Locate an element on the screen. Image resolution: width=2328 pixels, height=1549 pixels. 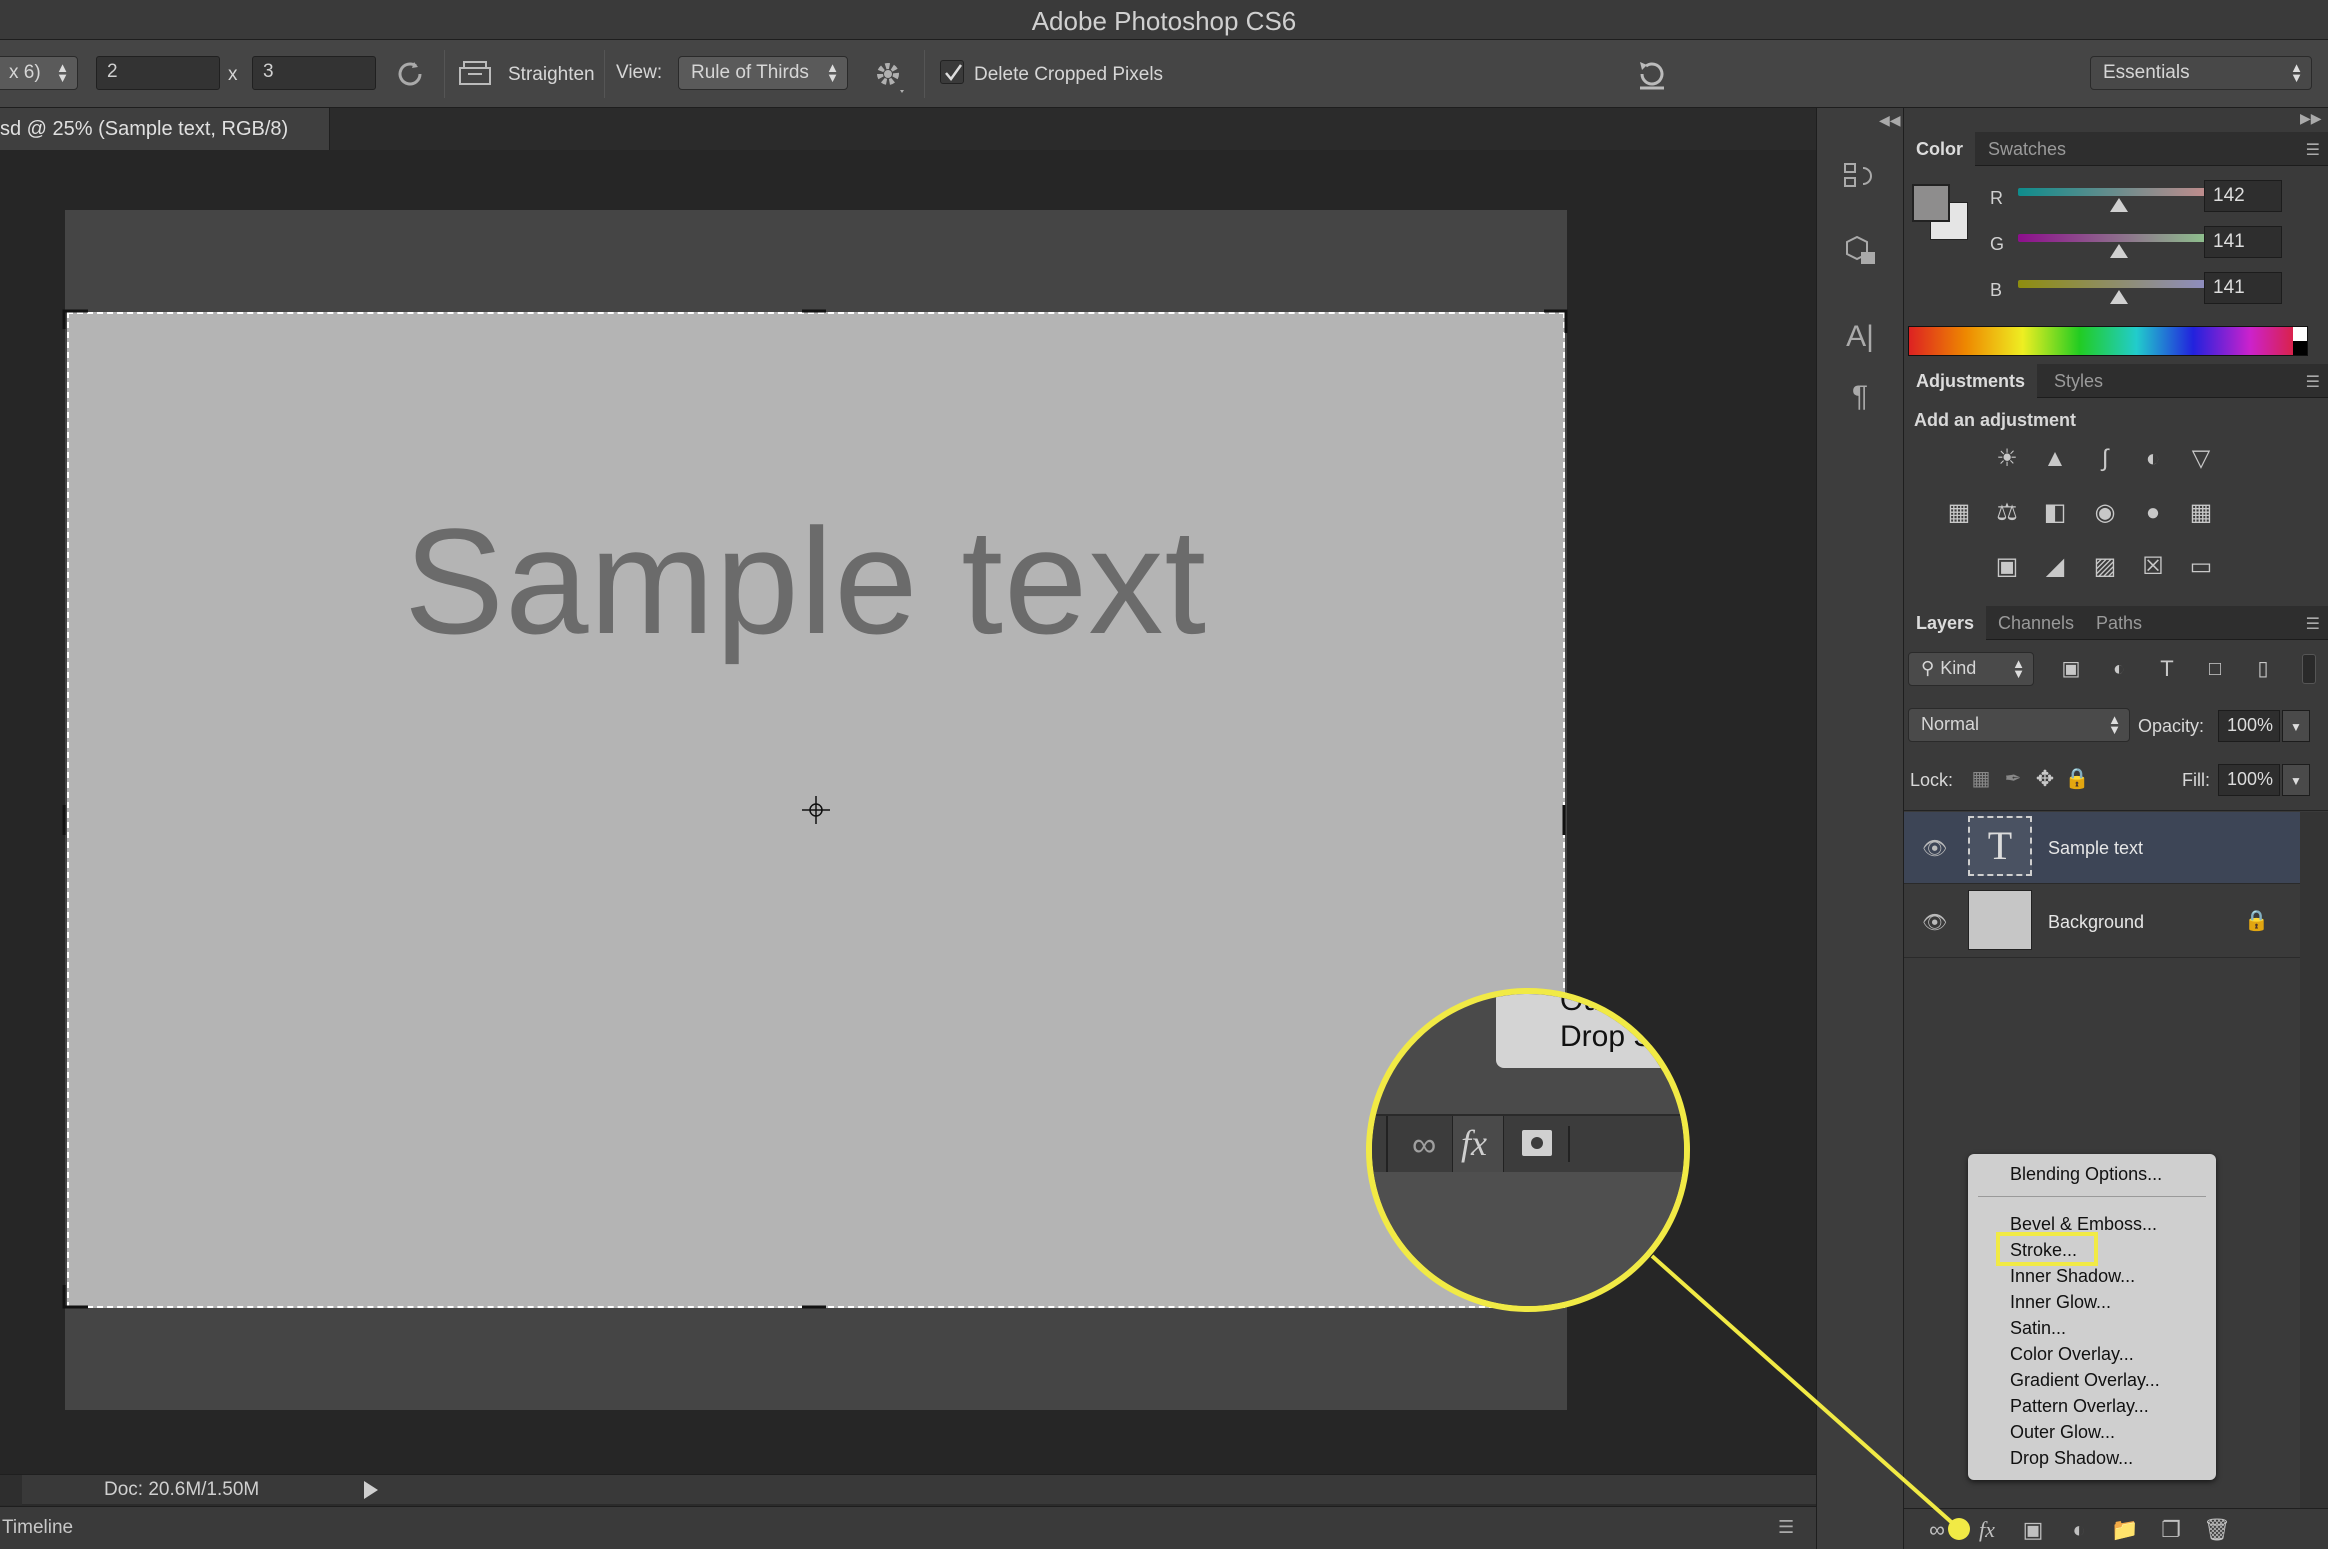
blue-slider-thumb is located at coordinates (2119, 297).